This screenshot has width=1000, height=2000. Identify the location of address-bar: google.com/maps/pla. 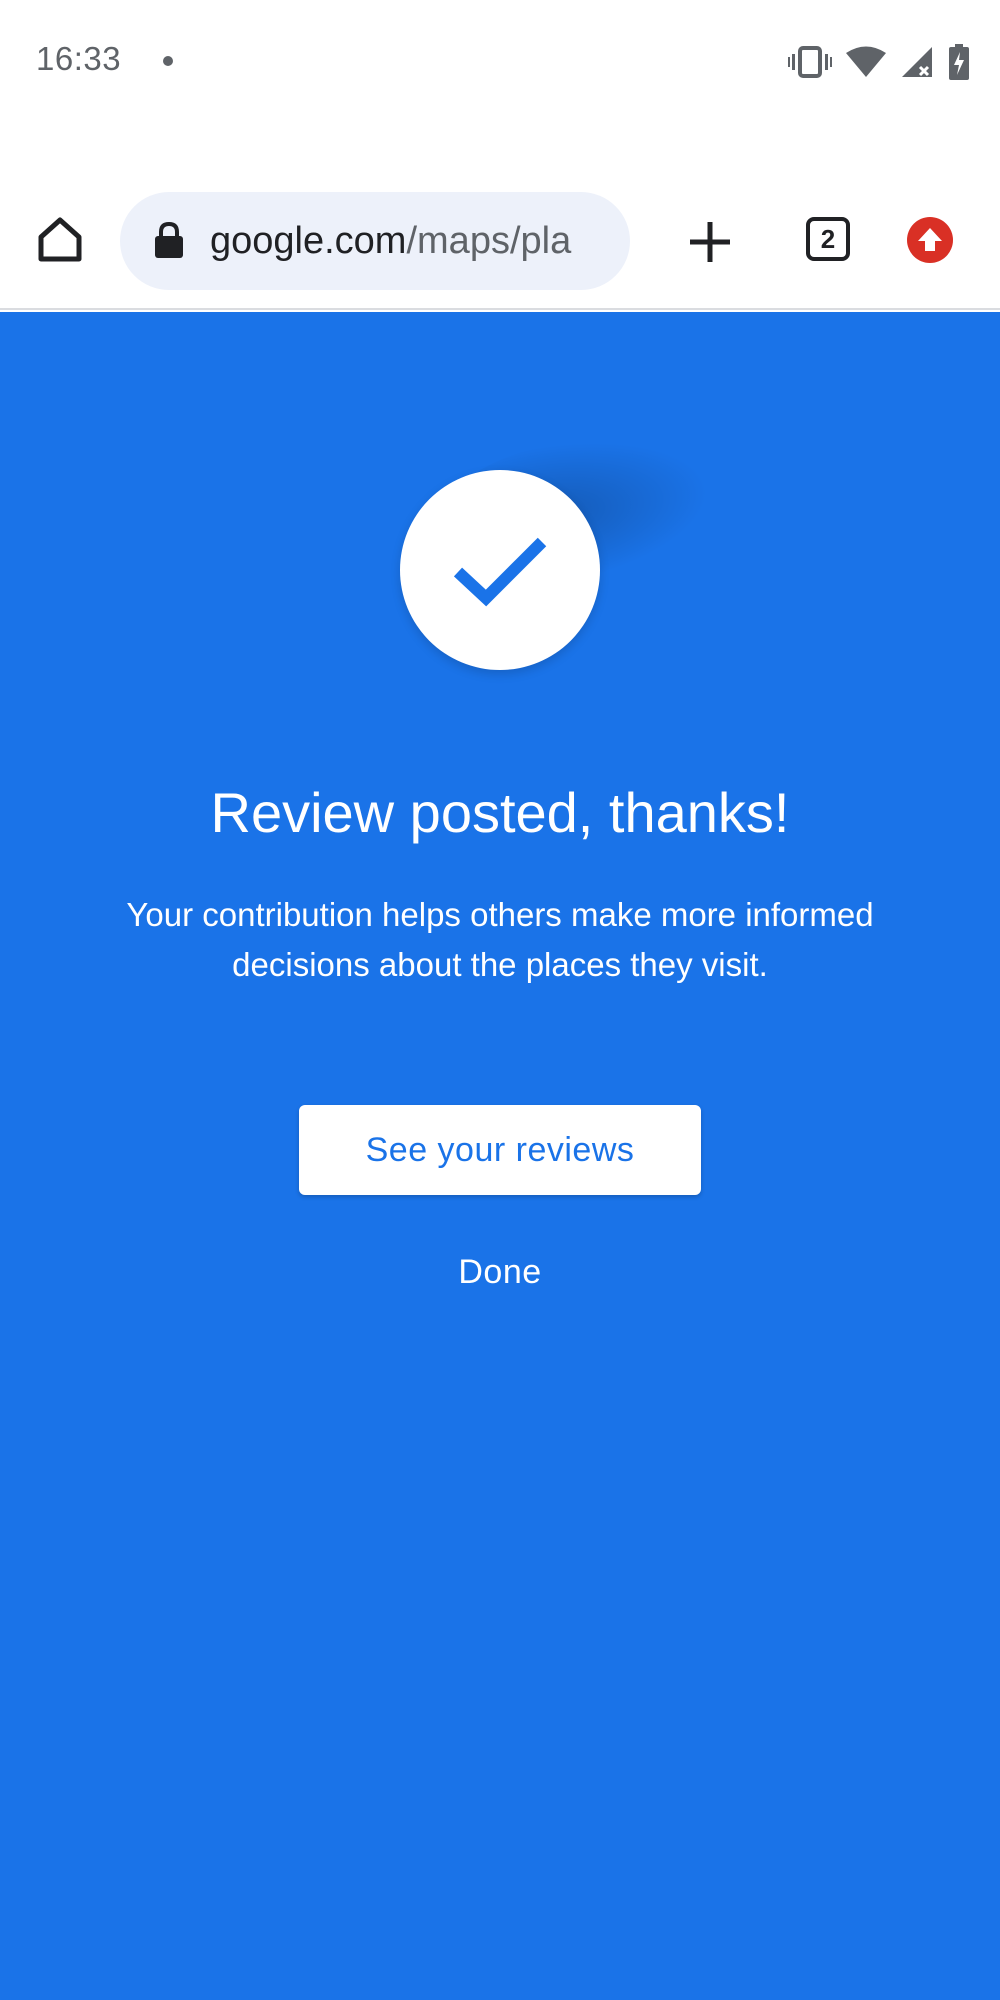
(375, 241).